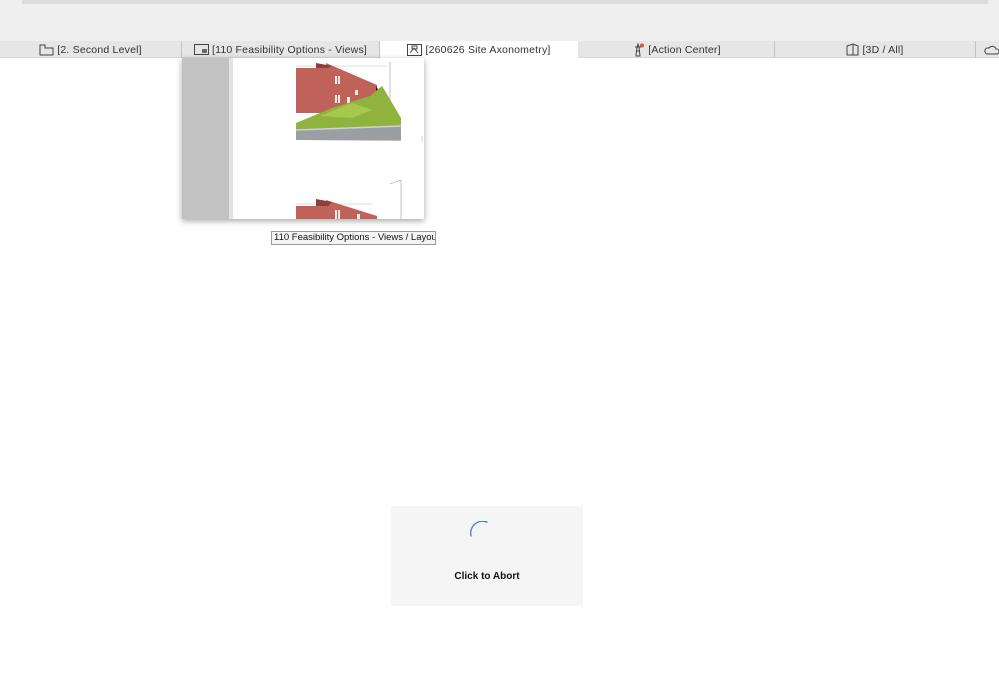 Image resolution: width=999 pixels, height=688 pixels. I want to click on lighthouse-icon, so click(638, 49).